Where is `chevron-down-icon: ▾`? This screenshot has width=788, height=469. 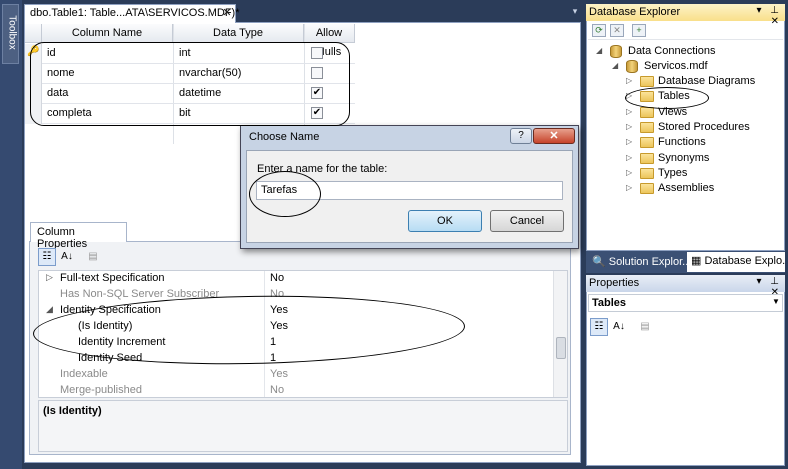
chevron-down-icon: ▾ is located at coordinates (575, 12).